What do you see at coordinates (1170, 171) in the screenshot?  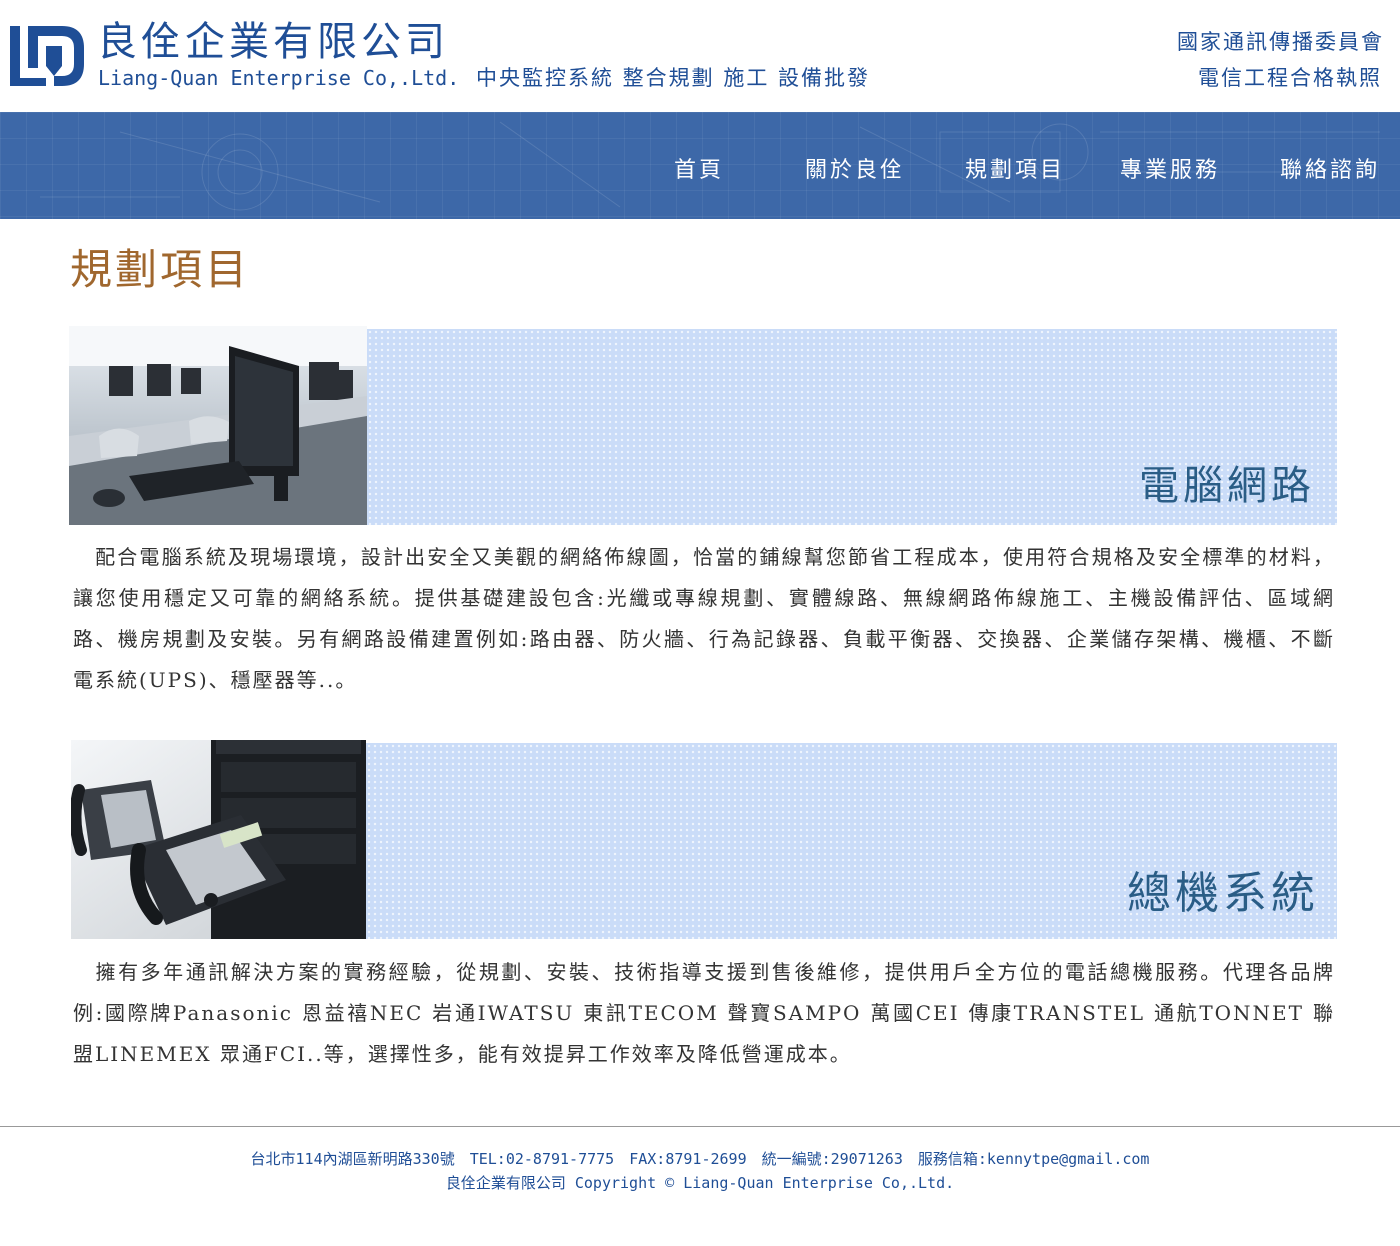 I see `nav-services: 專業服務` at bounding box center [1170, 171].